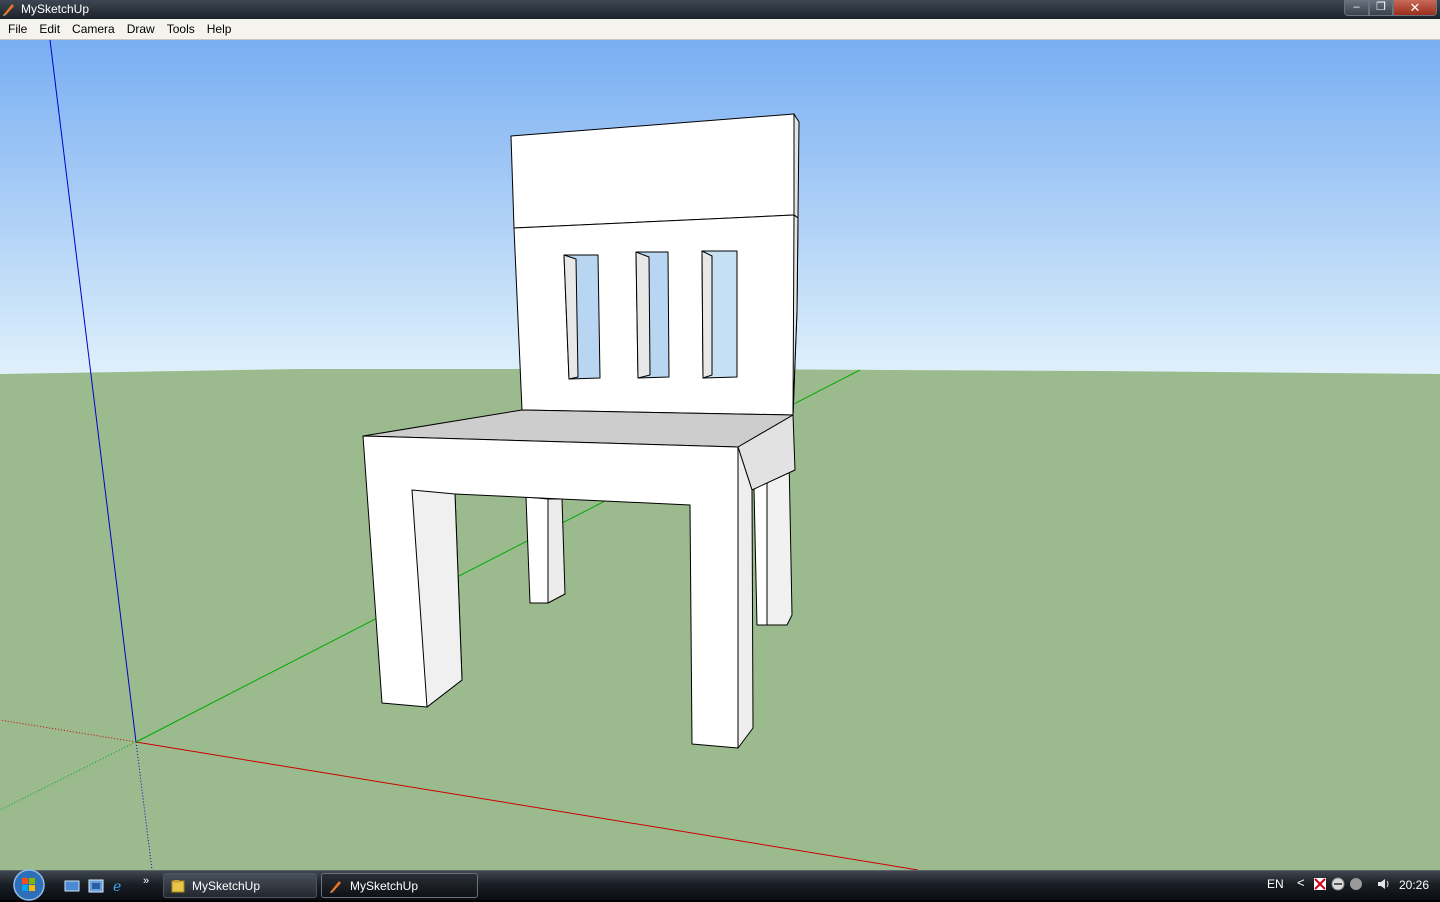  What do you see at coordinates (1415, 8) in the screenshot?
I see `close-button: ✕` at bounding box center [1415, 8].